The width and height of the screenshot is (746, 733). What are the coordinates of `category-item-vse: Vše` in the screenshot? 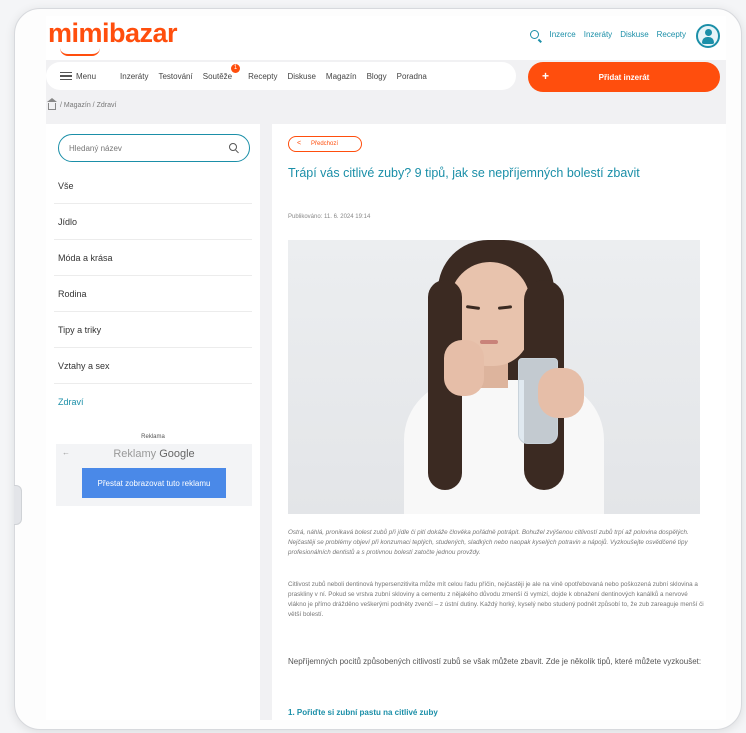 It's located at (153, 186).